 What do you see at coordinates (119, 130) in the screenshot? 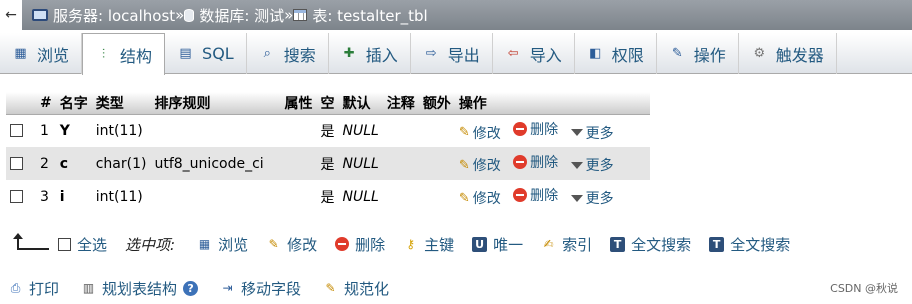
I see `row-type: int(11)` at bounding box center [119, 130].